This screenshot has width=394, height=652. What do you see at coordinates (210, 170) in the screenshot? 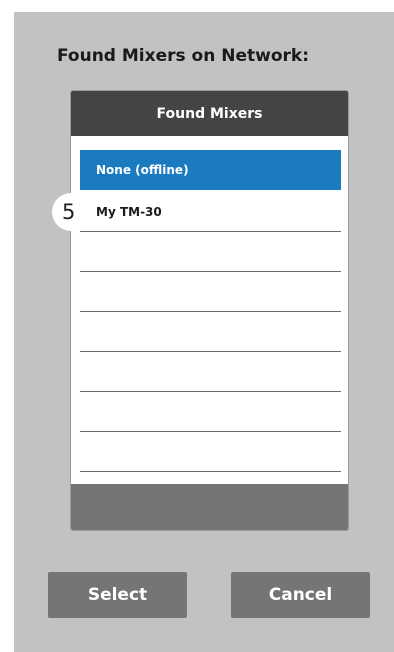
I see `list-item-none-offline: None (offline)` at bounding box center [210, 170].